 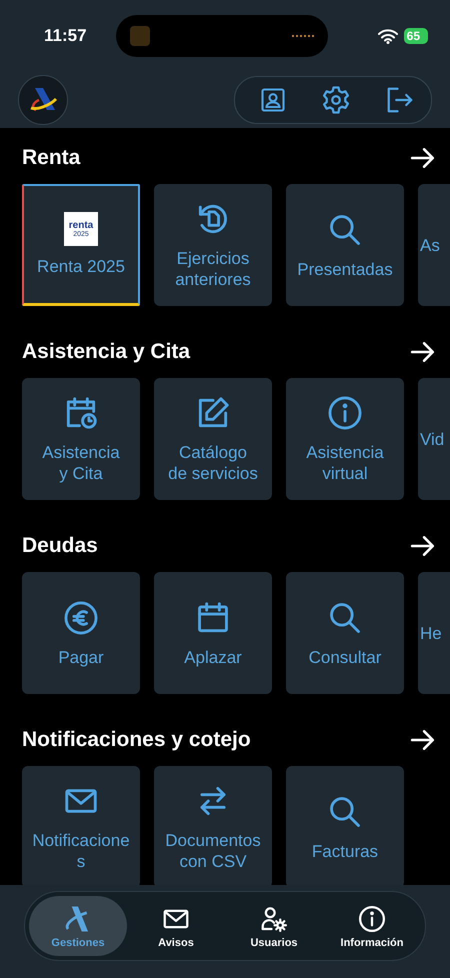 I want to click on tile-label: Vid, so click(x=432, y=439).